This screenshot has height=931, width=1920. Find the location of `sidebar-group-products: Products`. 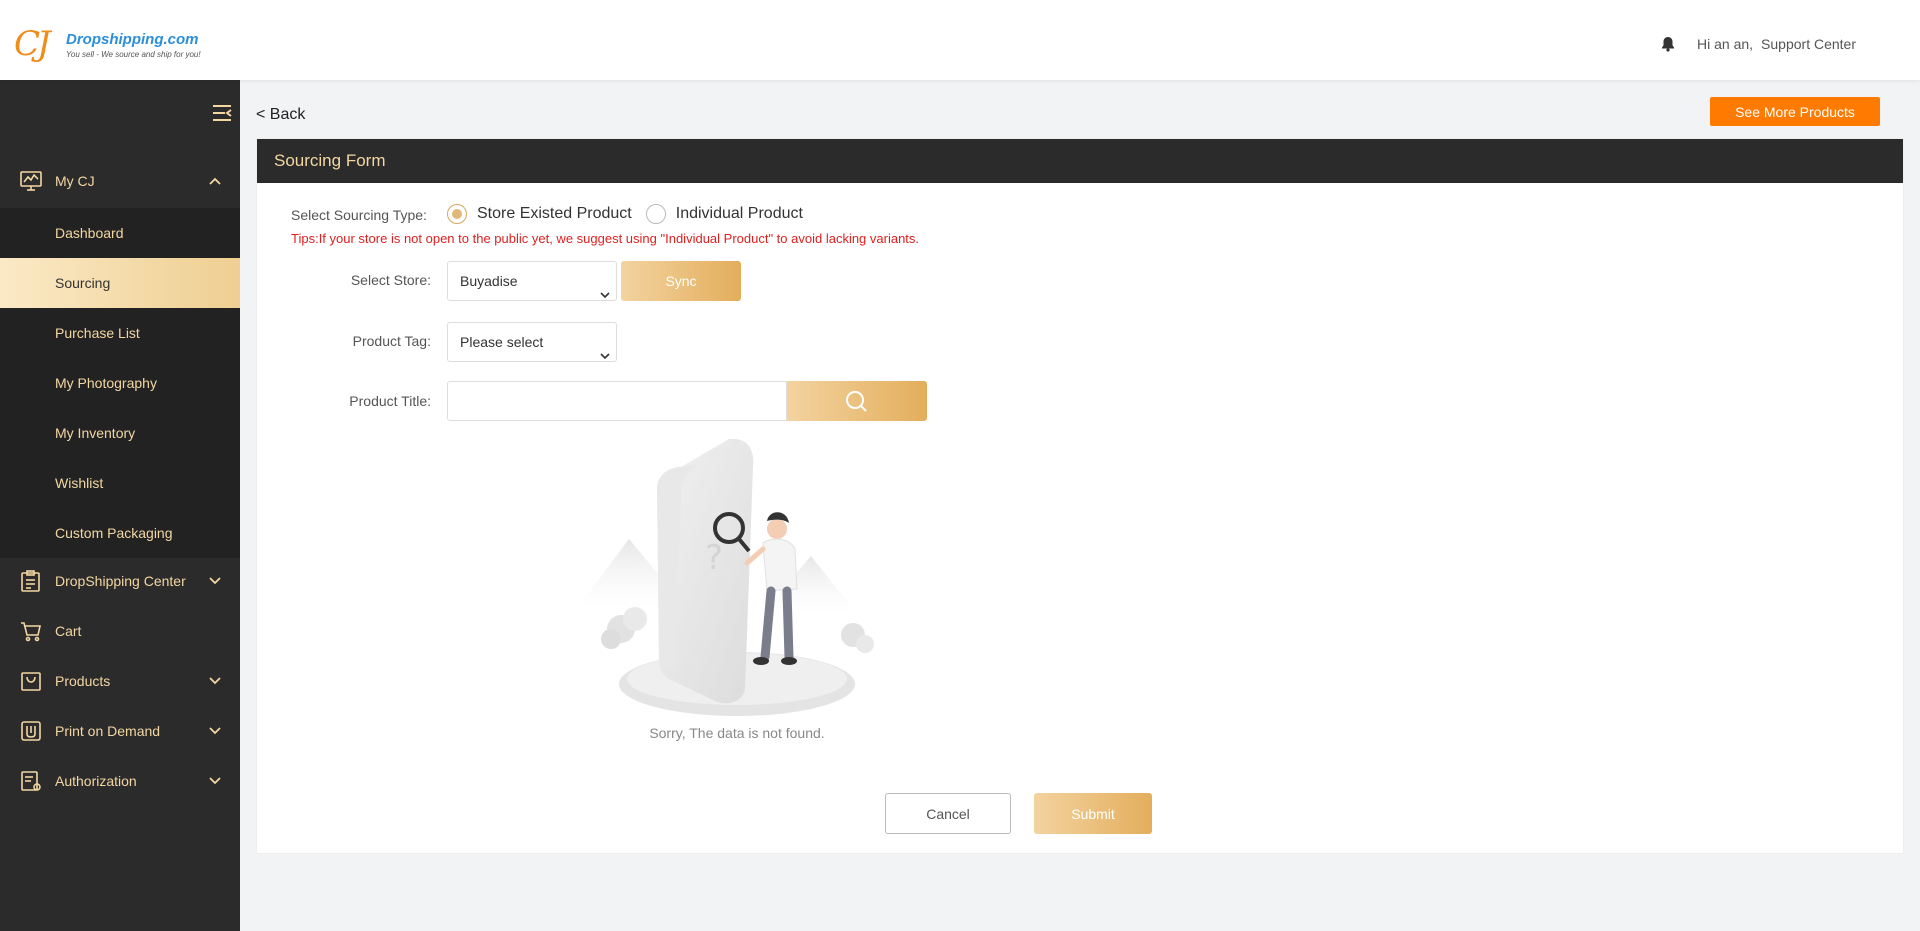

sidebar-group-products: Products is located at coordinates (120, 681).